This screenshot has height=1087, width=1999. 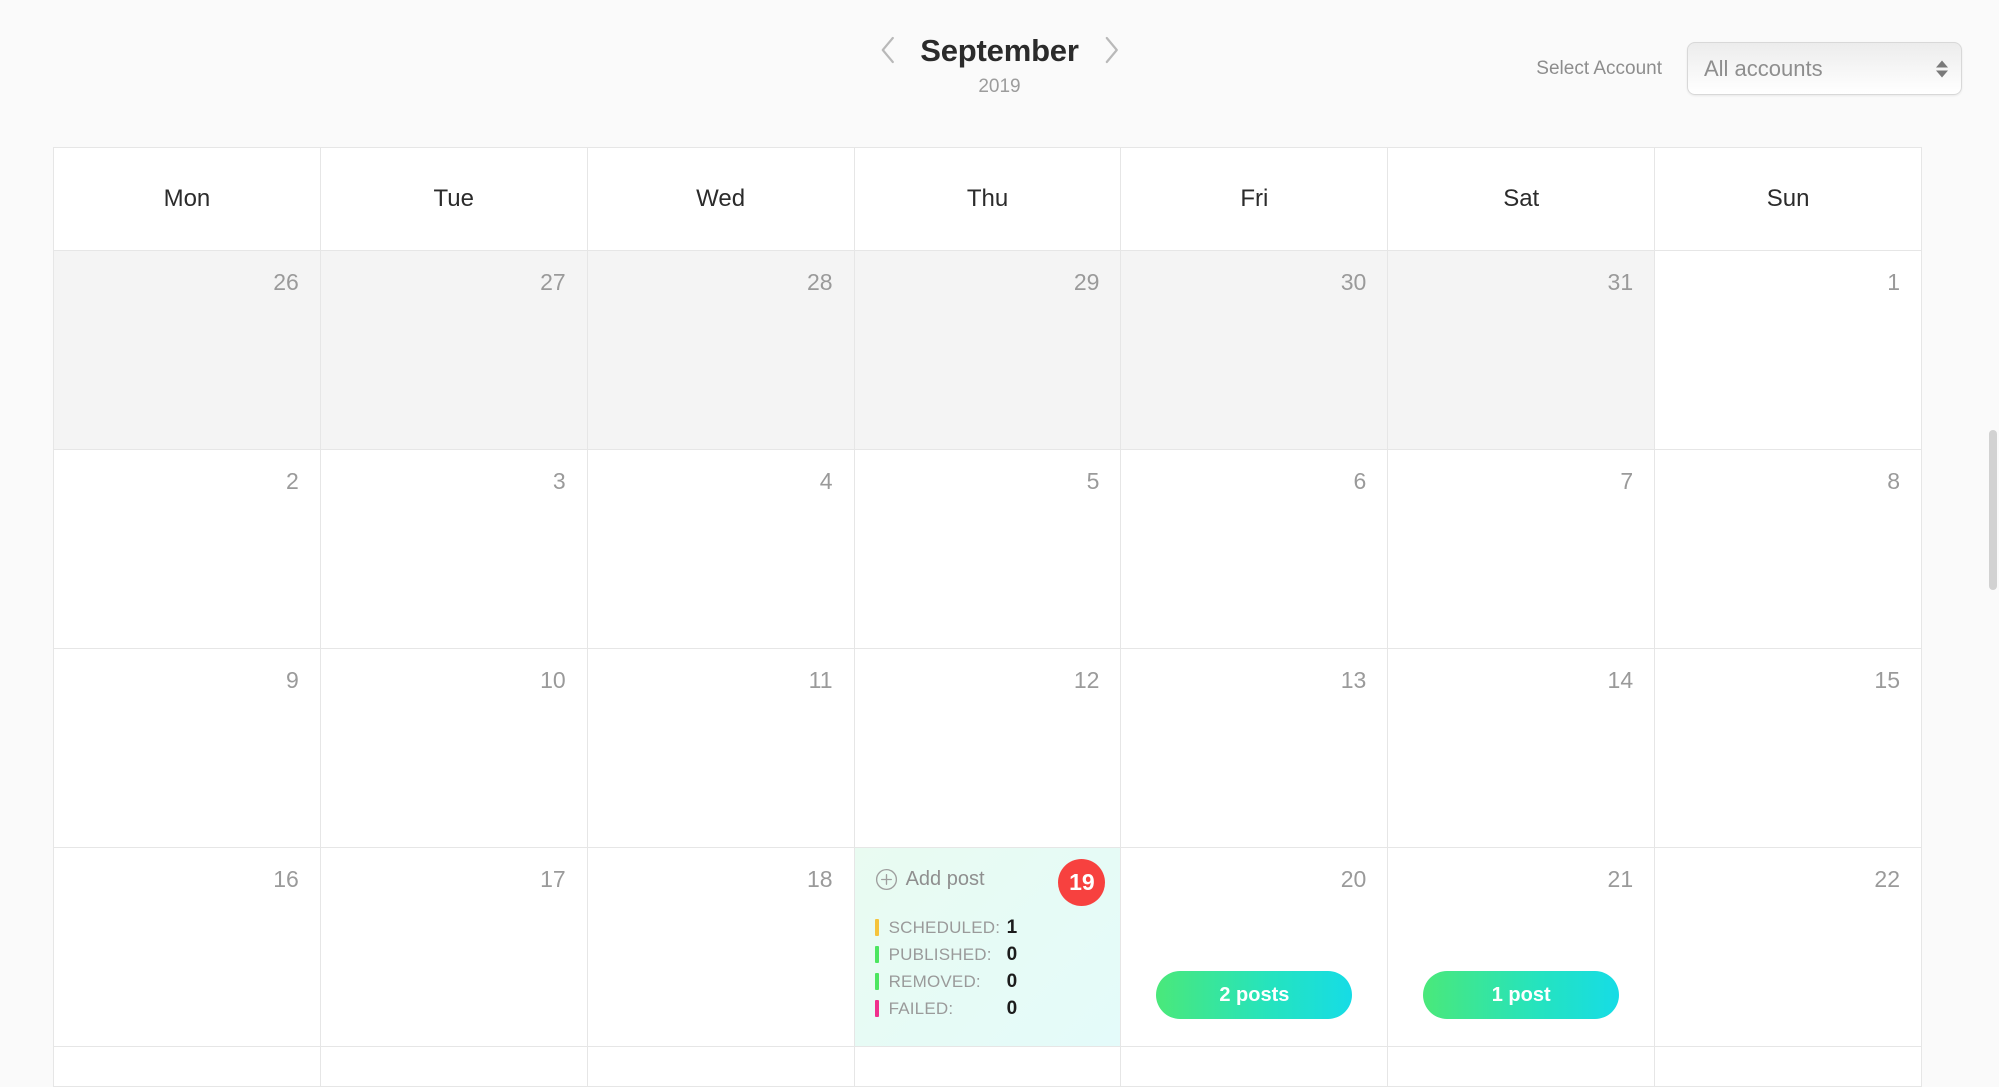 What do you see at coordinates (1255, 549) in the screenshot?
I see `calendar-day-cell: 6` at bounding box center [1255, 549].